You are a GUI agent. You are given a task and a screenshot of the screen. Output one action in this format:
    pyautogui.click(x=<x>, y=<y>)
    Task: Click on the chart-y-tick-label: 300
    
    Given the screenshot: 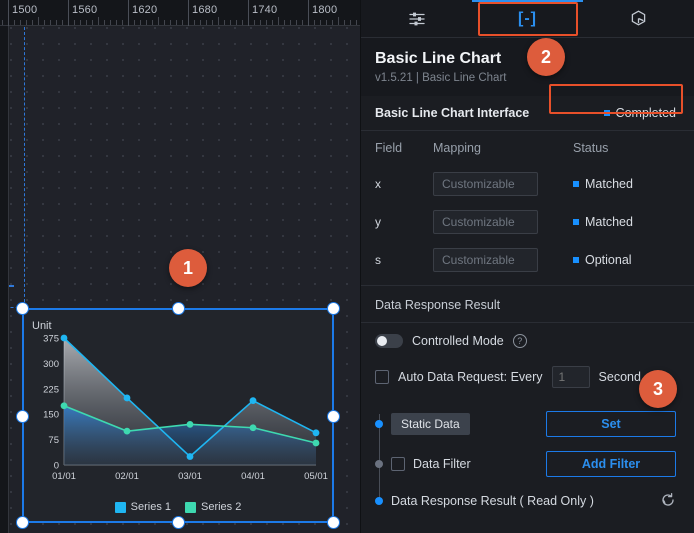 What is the action you would take?
    pyautogui.click(x=51, y=364)
    